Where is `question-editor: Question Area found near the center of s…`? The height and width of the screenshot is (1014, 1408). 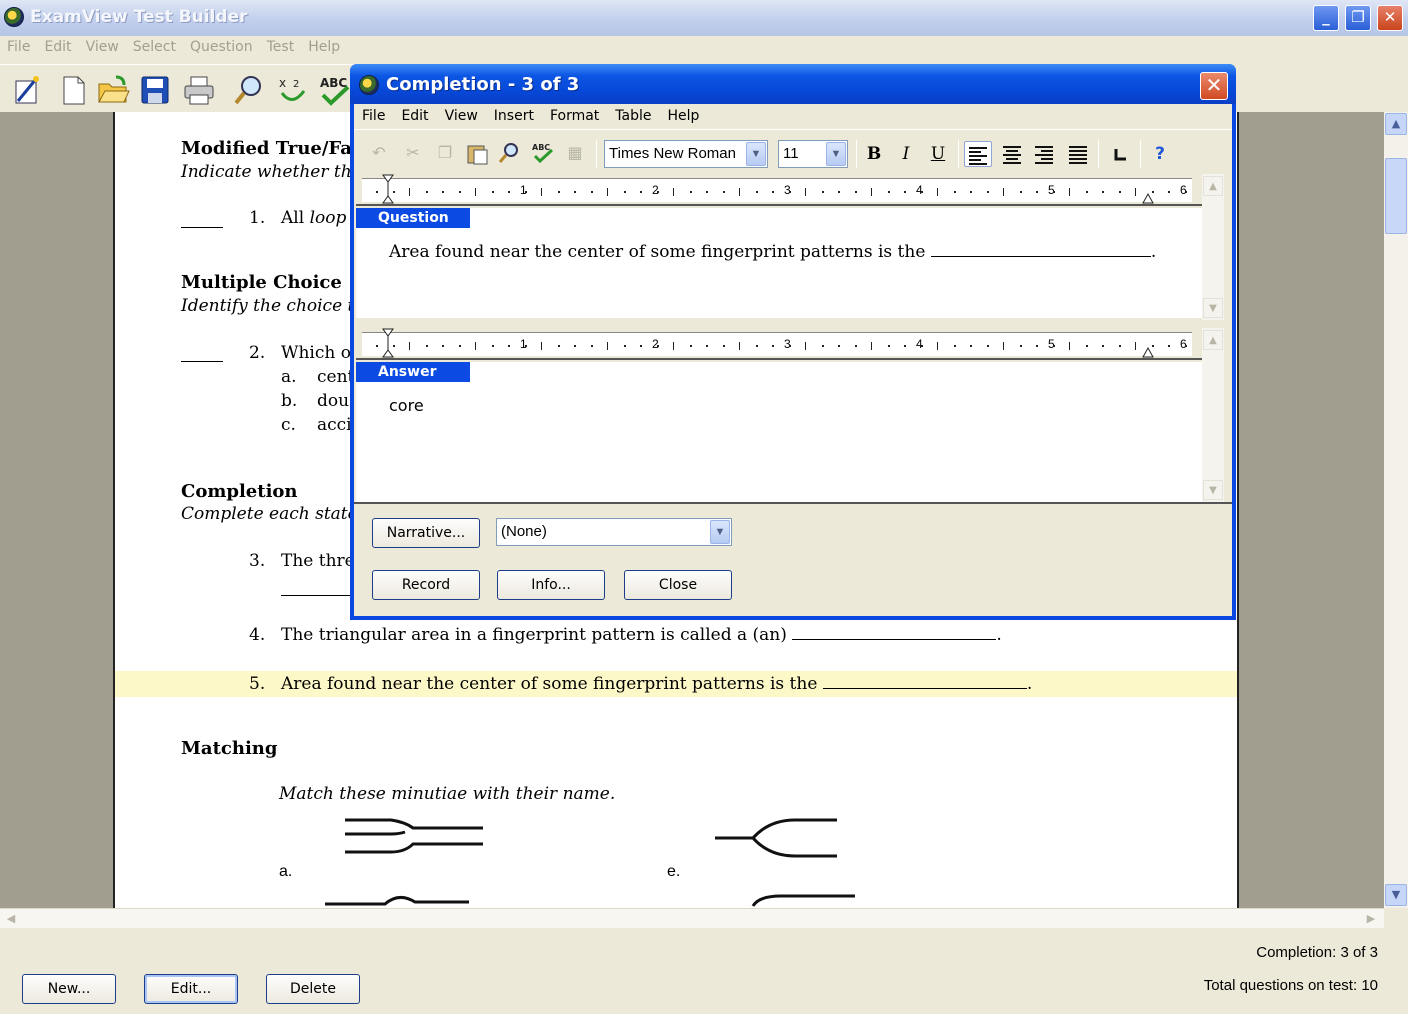
question-editor: Question Area found near the center of s… is located at coordinates (790, 247).